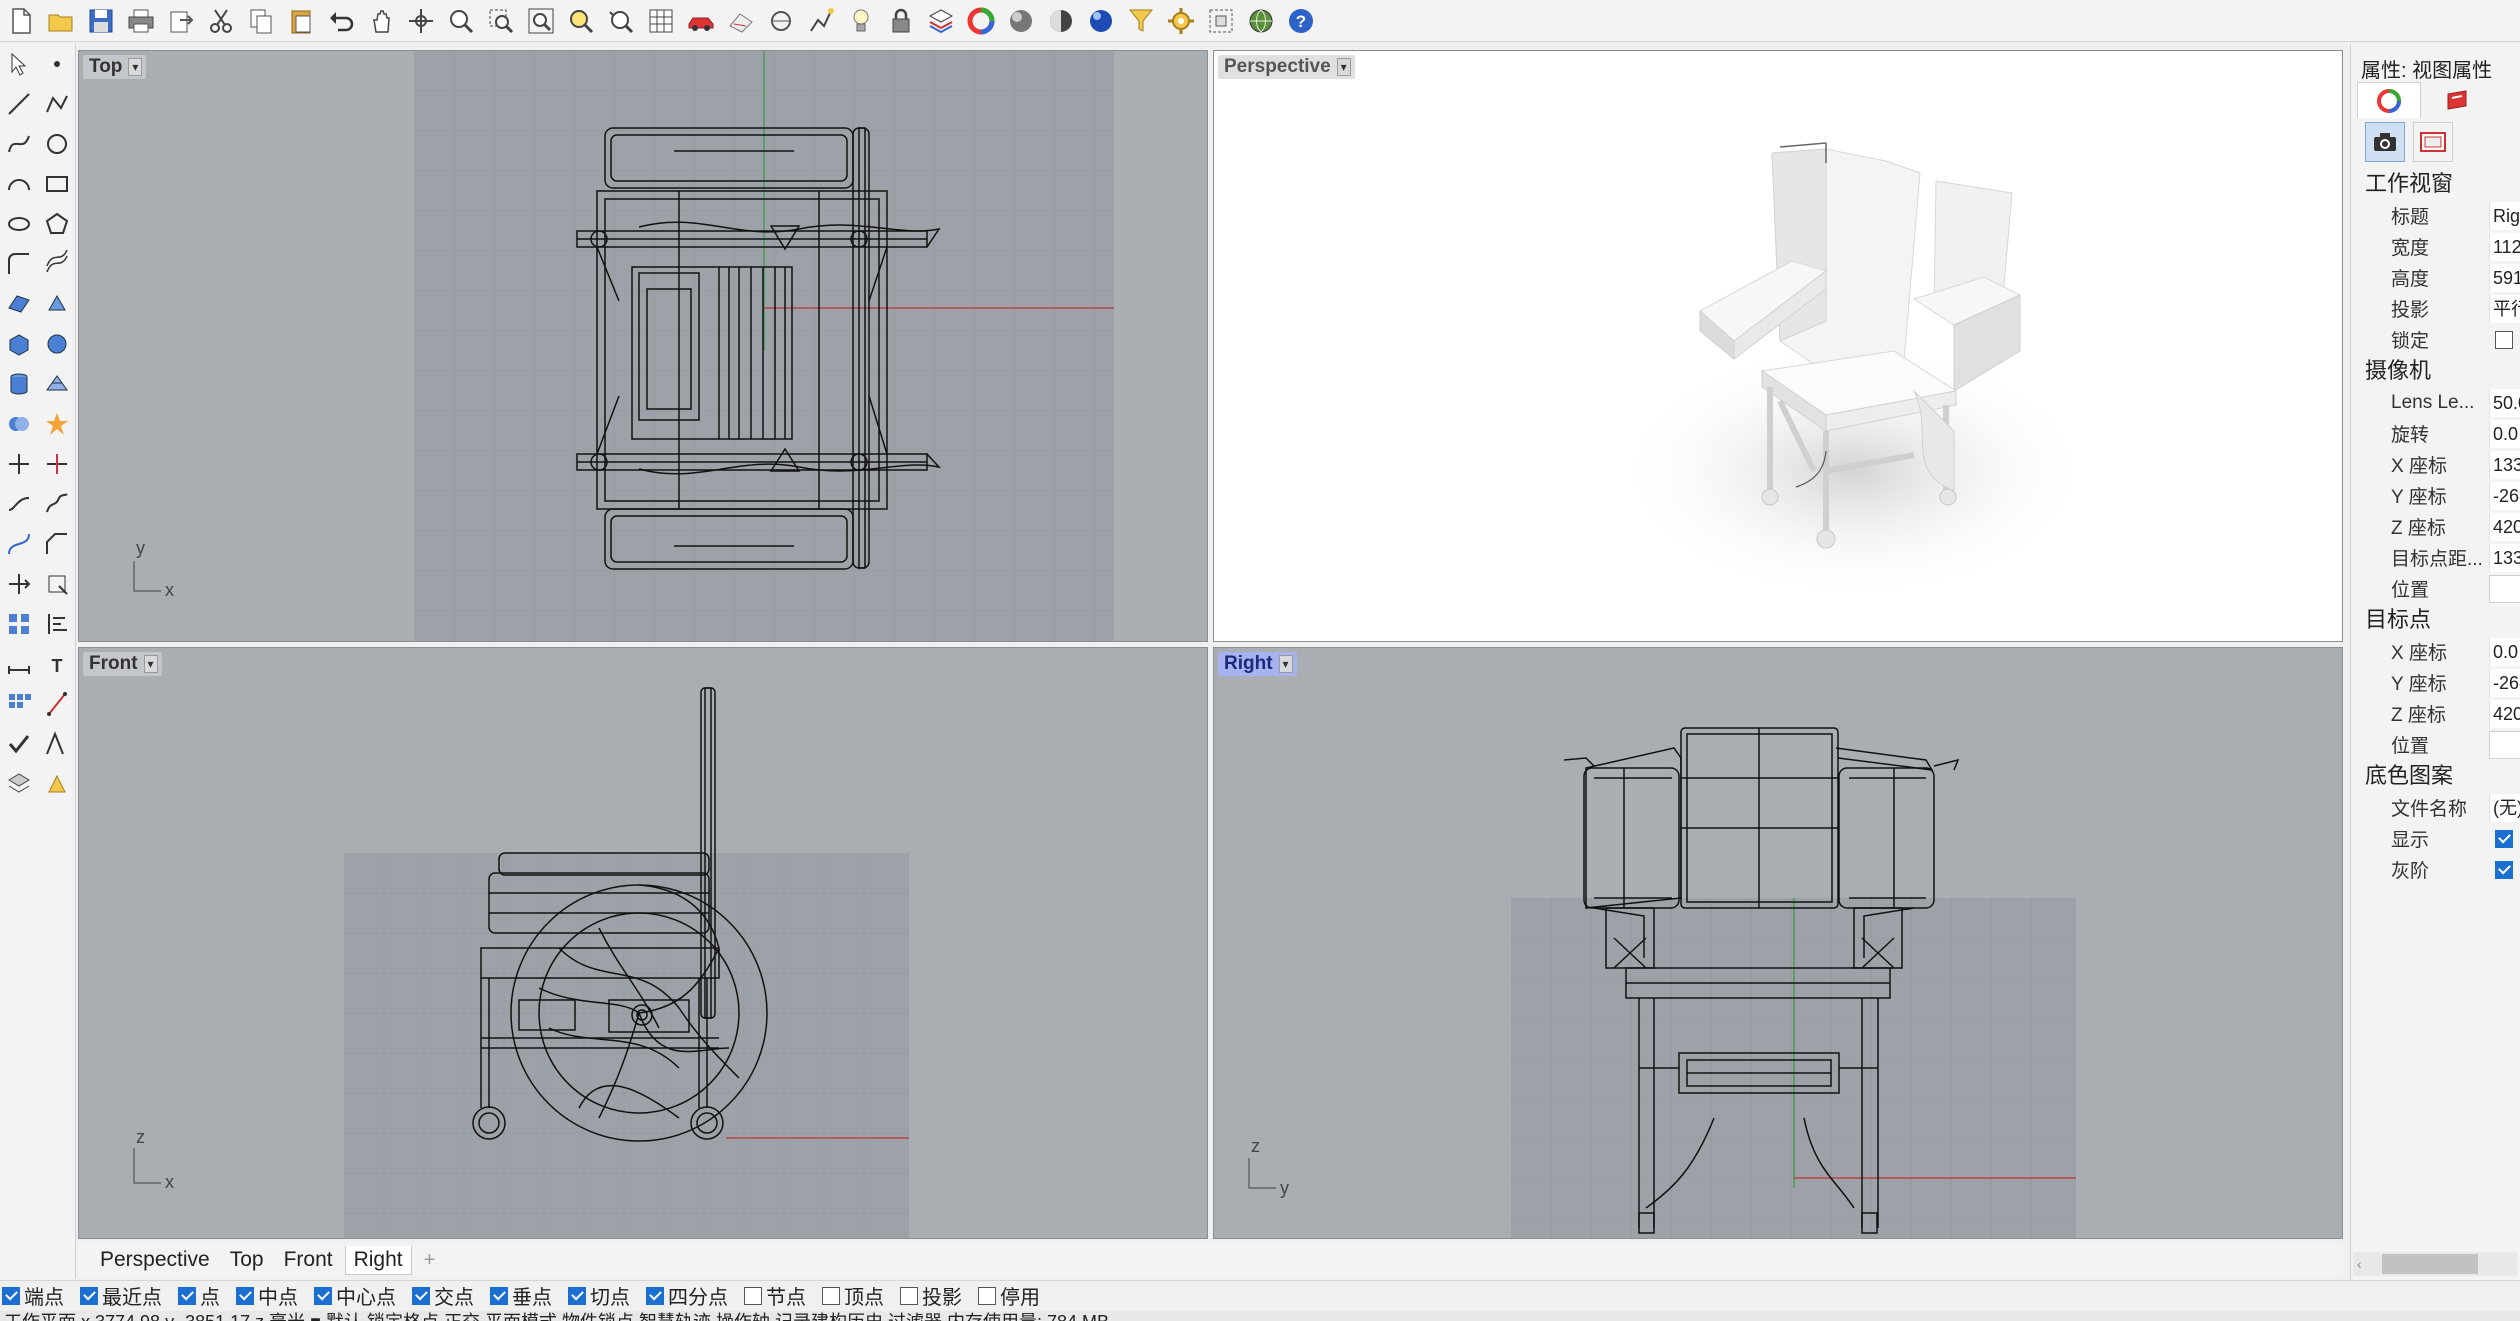 This screenshot has height=1321, width=2520. What do you see at coordinates (1009, 1295) in the screenshot?
I see `osnap-item: 停用` at bounding box center [1009, 1295].